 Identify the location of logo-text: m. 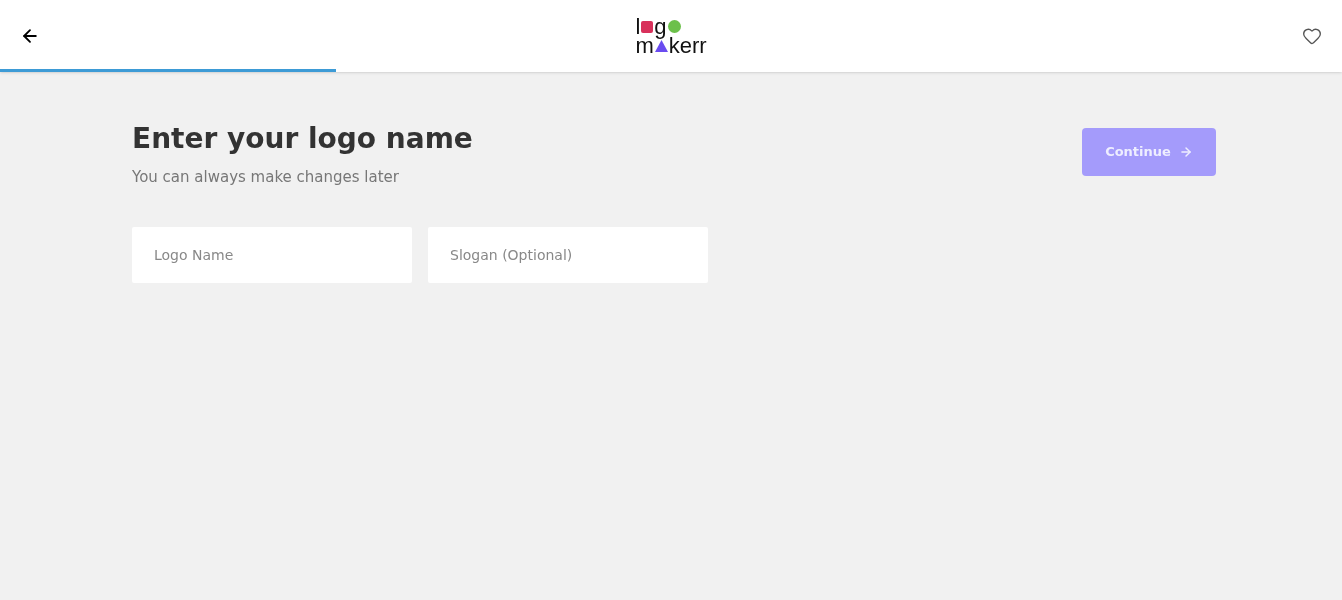
(644, 45).